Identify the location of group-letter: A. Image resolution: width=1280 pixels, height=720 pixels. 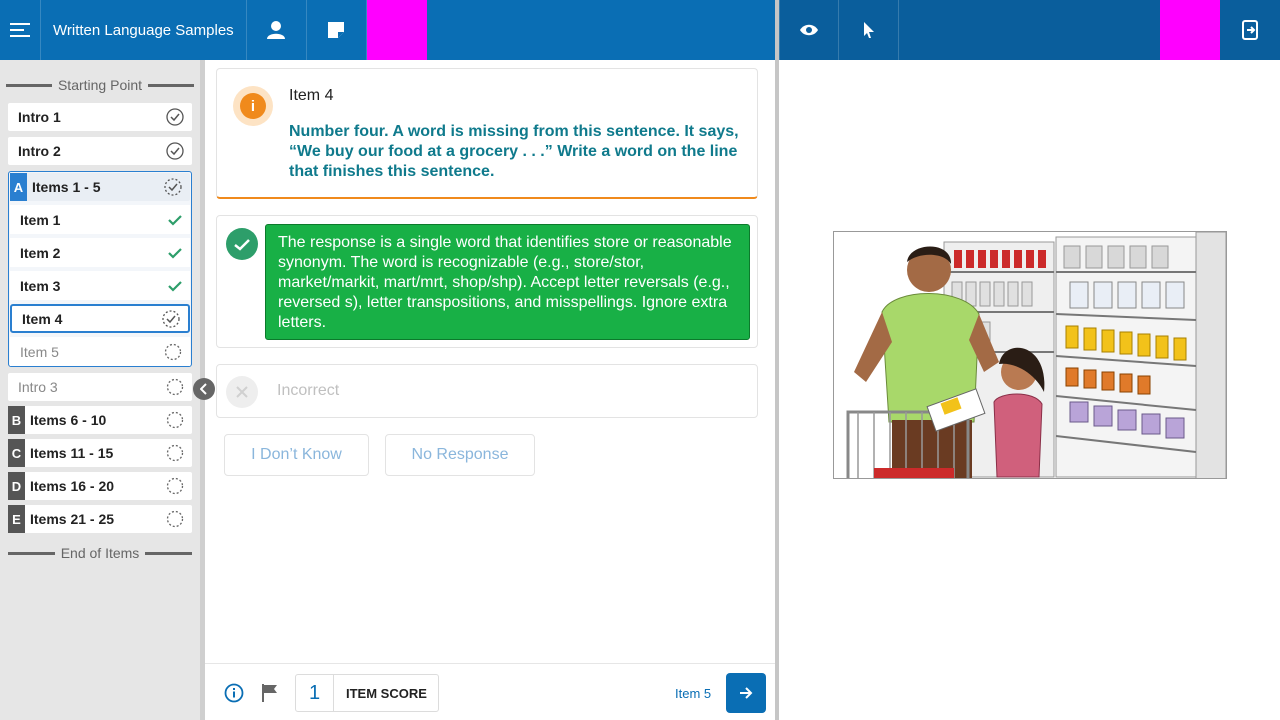
(18, 187).